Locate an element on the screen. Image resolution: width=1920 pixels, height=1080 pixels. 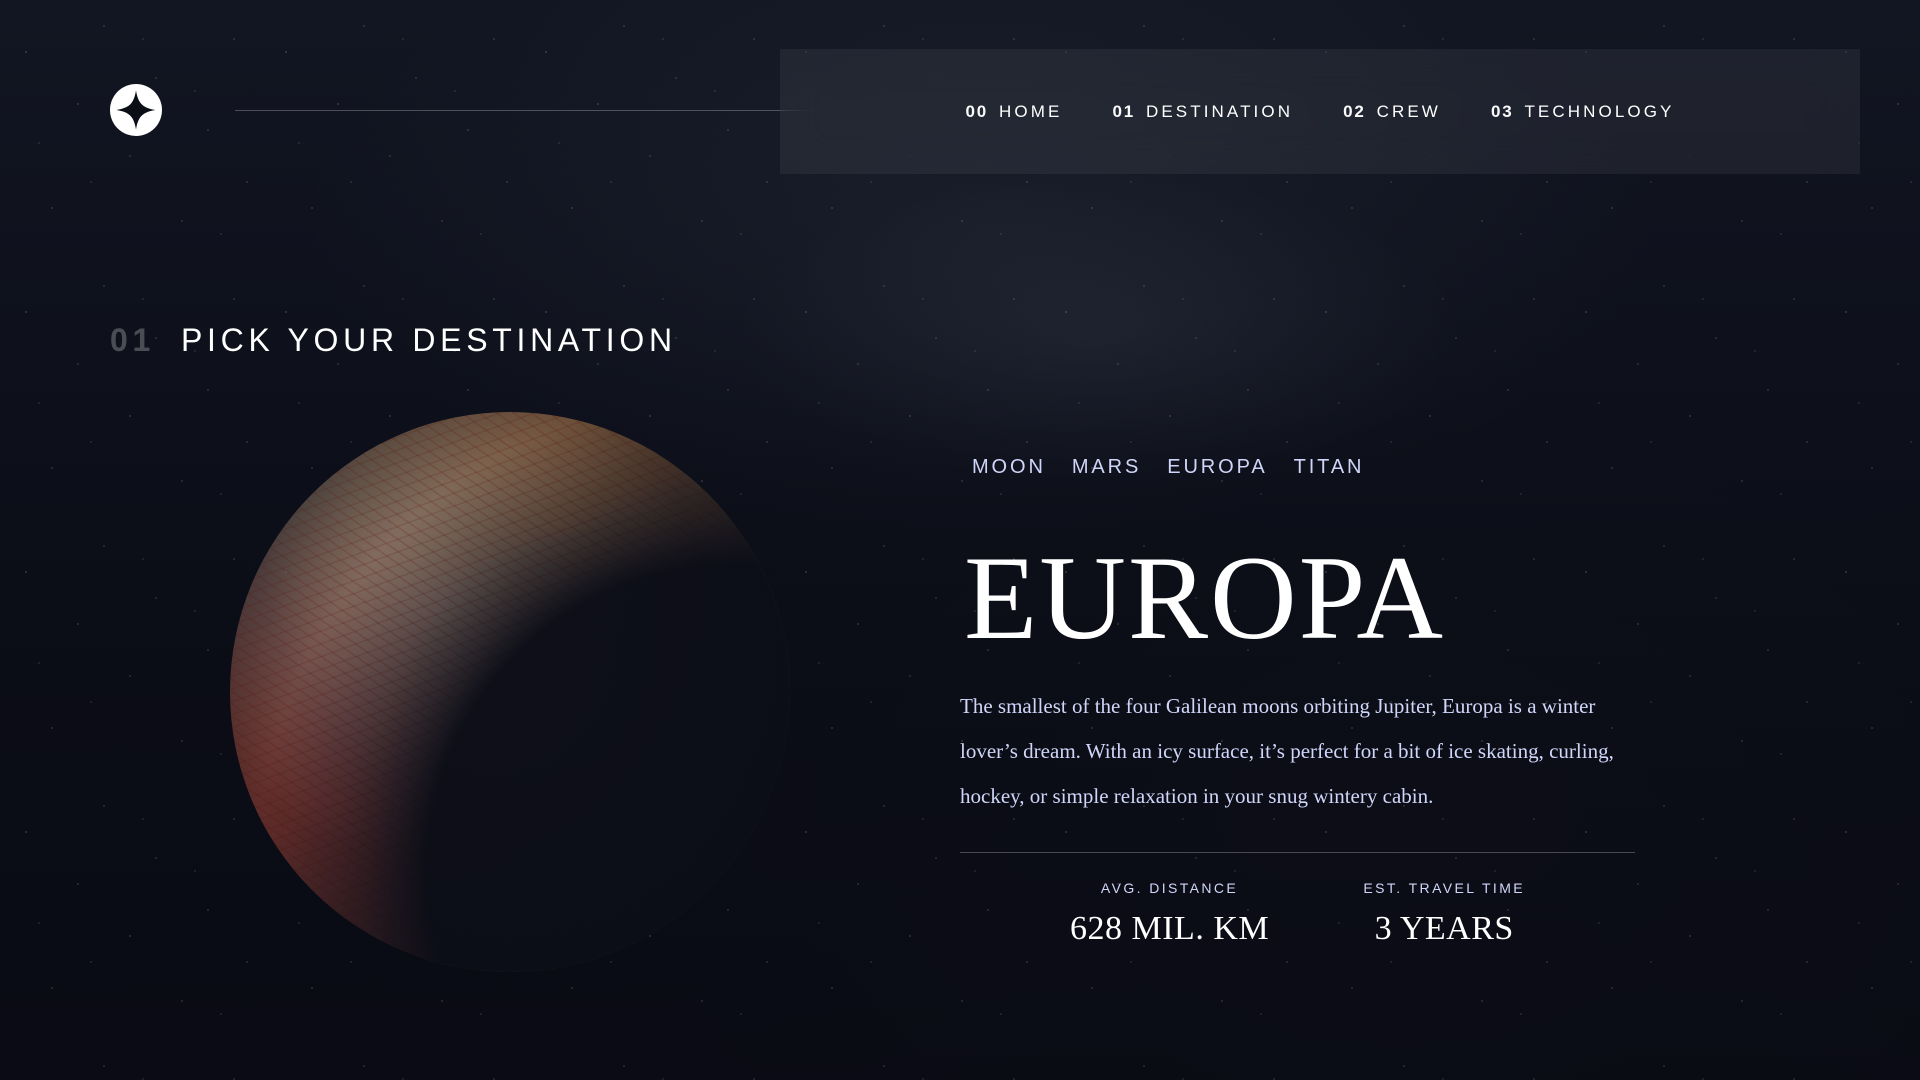
nav-label: DESTINATION is located at coordinates (1219, 111).